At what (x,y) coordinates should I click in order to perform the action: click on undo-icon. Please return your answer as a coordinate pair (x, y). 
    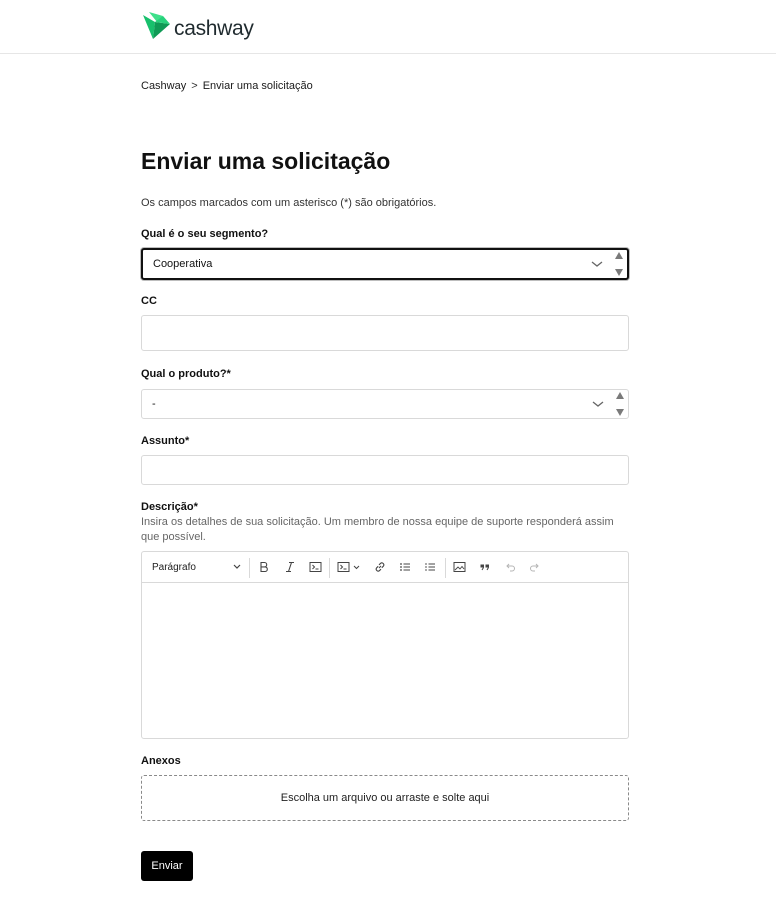
    Looking at the image, I should click on (510, 567).